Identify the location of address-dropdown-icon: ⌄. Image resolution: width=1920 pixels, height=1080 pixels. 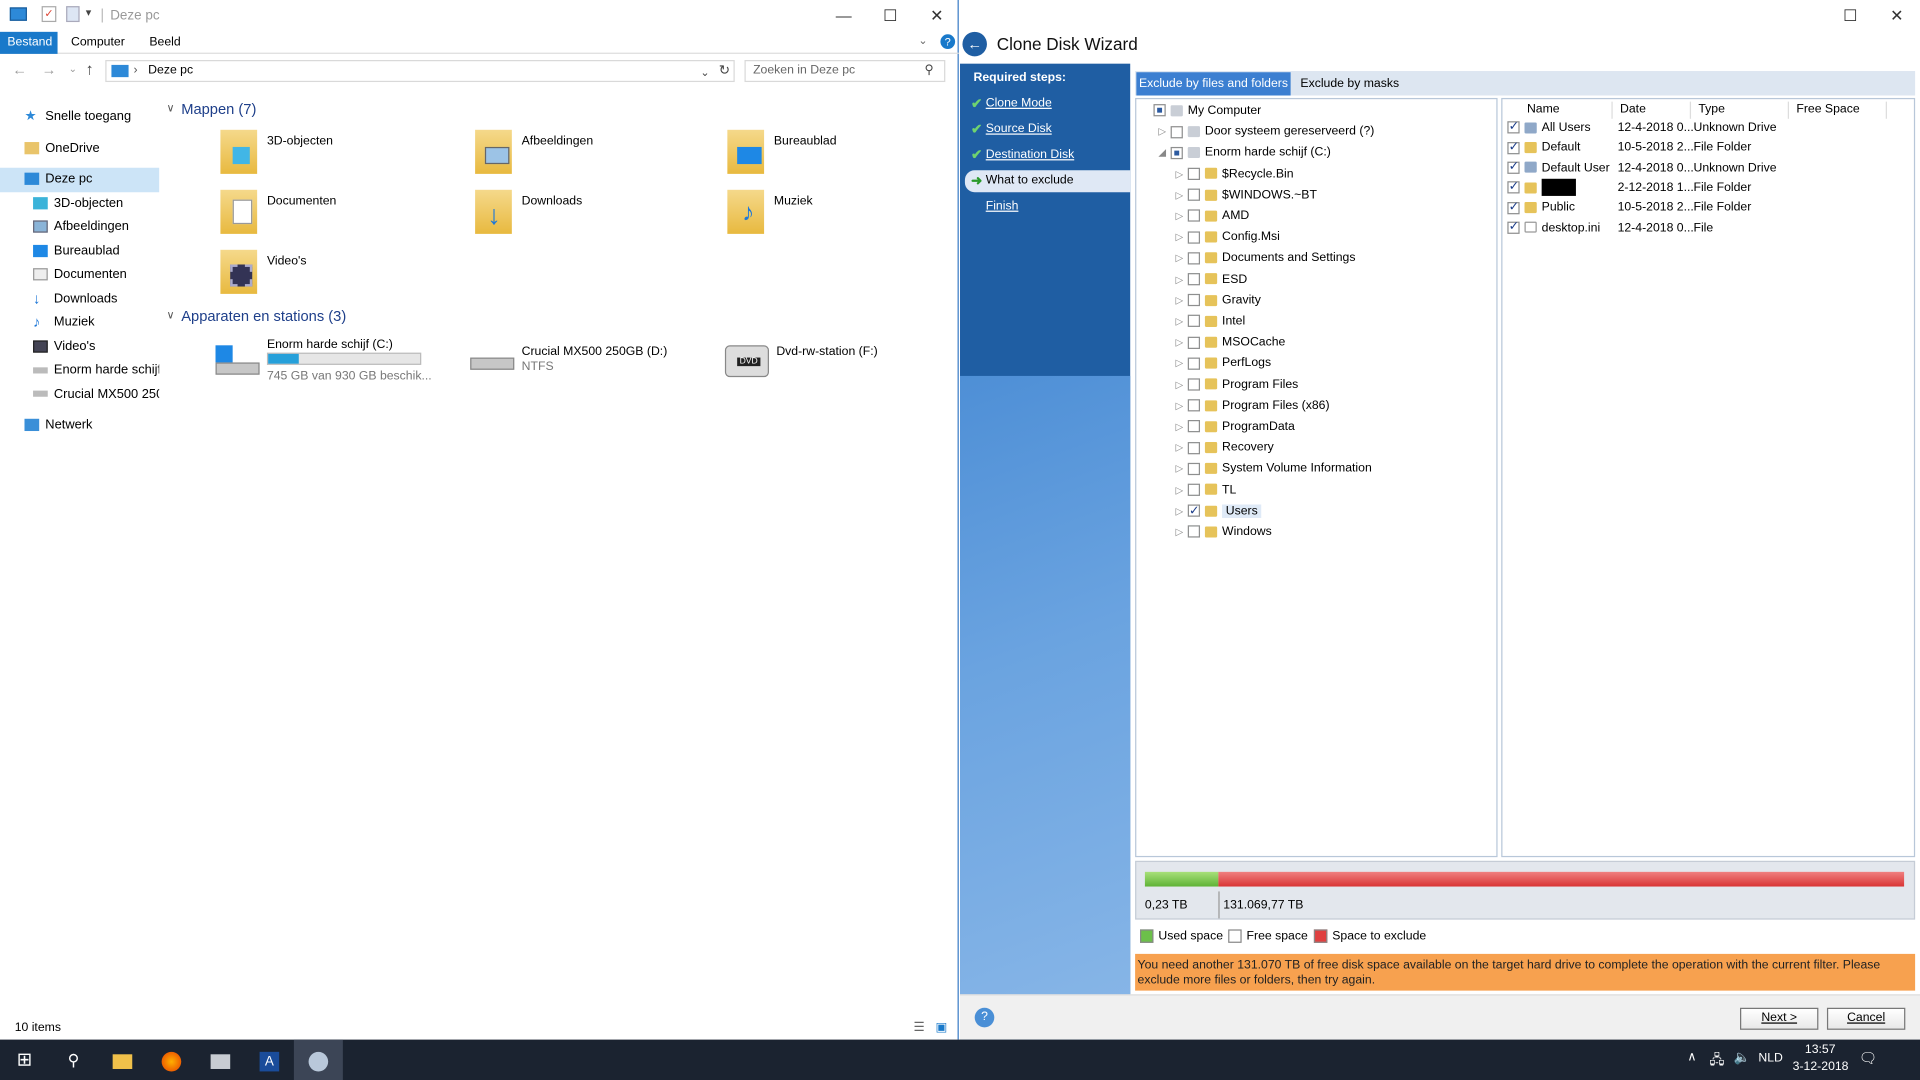
(704, 72).